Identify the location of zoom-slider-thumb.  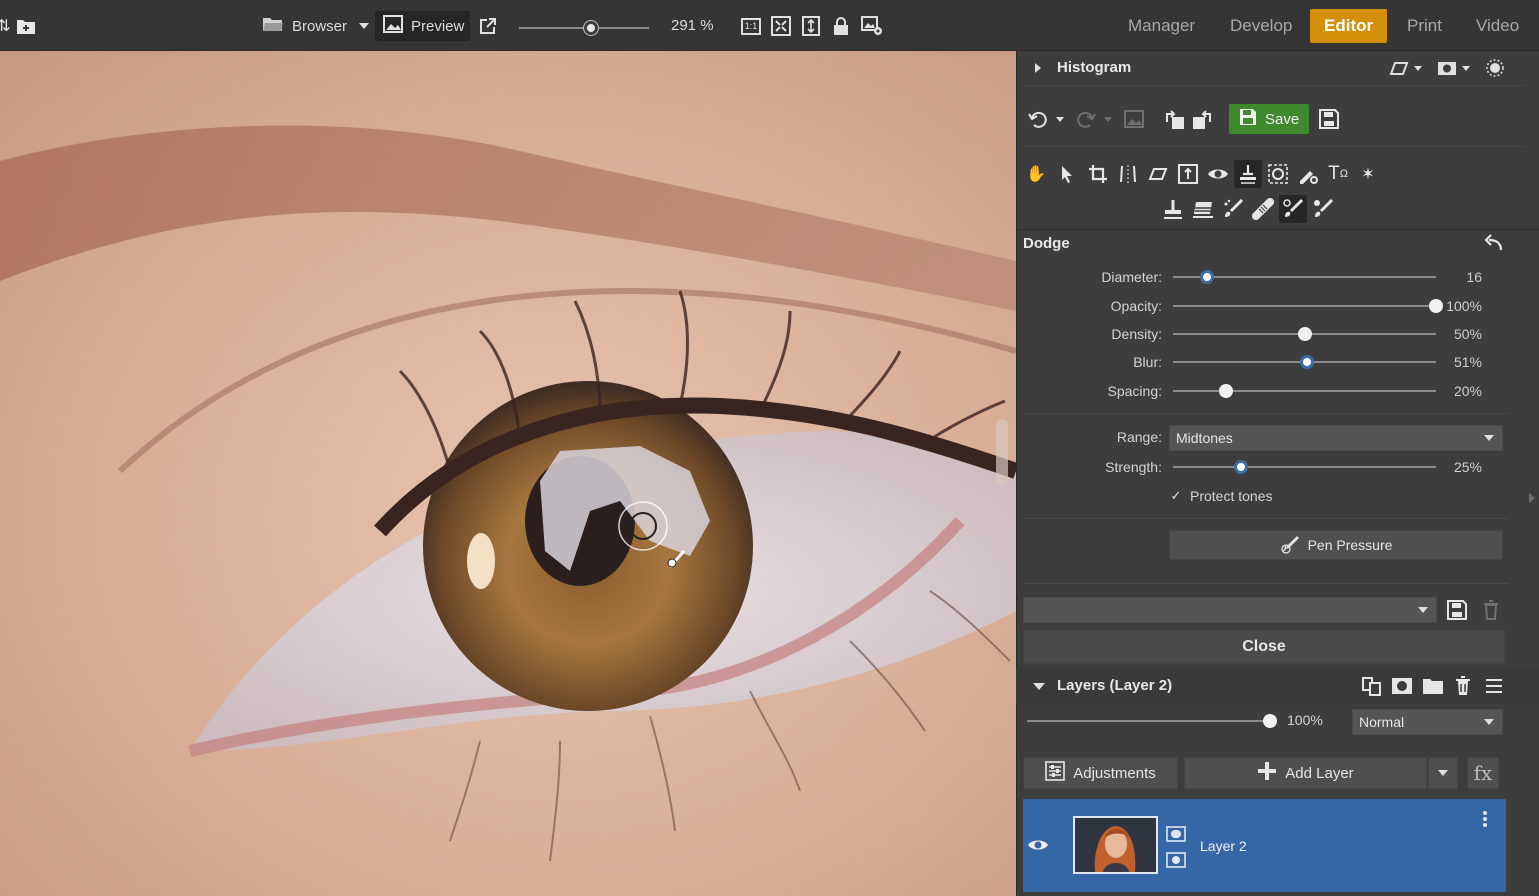
(590, 28).